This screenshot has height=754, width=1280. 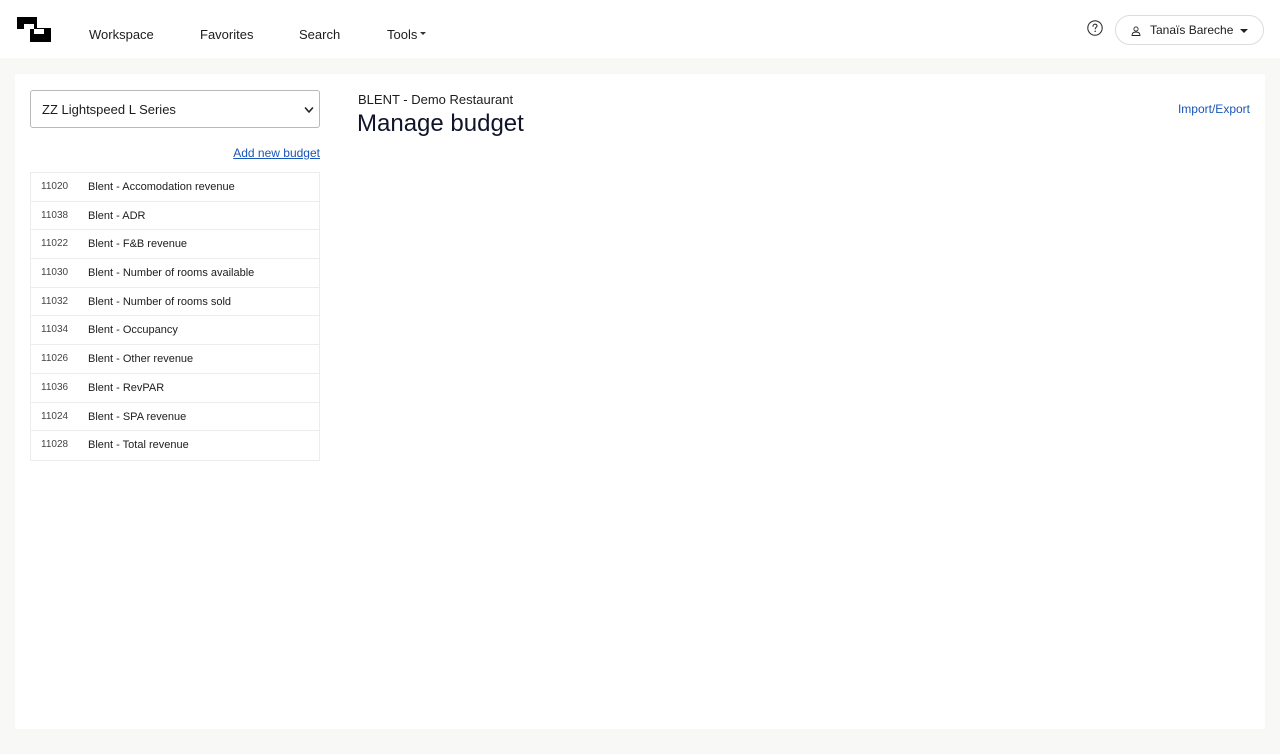 What do you see at coordinates (309, 110) in the screenshot?
I see `chevron-down-icon` at bounding box center [309, 110].